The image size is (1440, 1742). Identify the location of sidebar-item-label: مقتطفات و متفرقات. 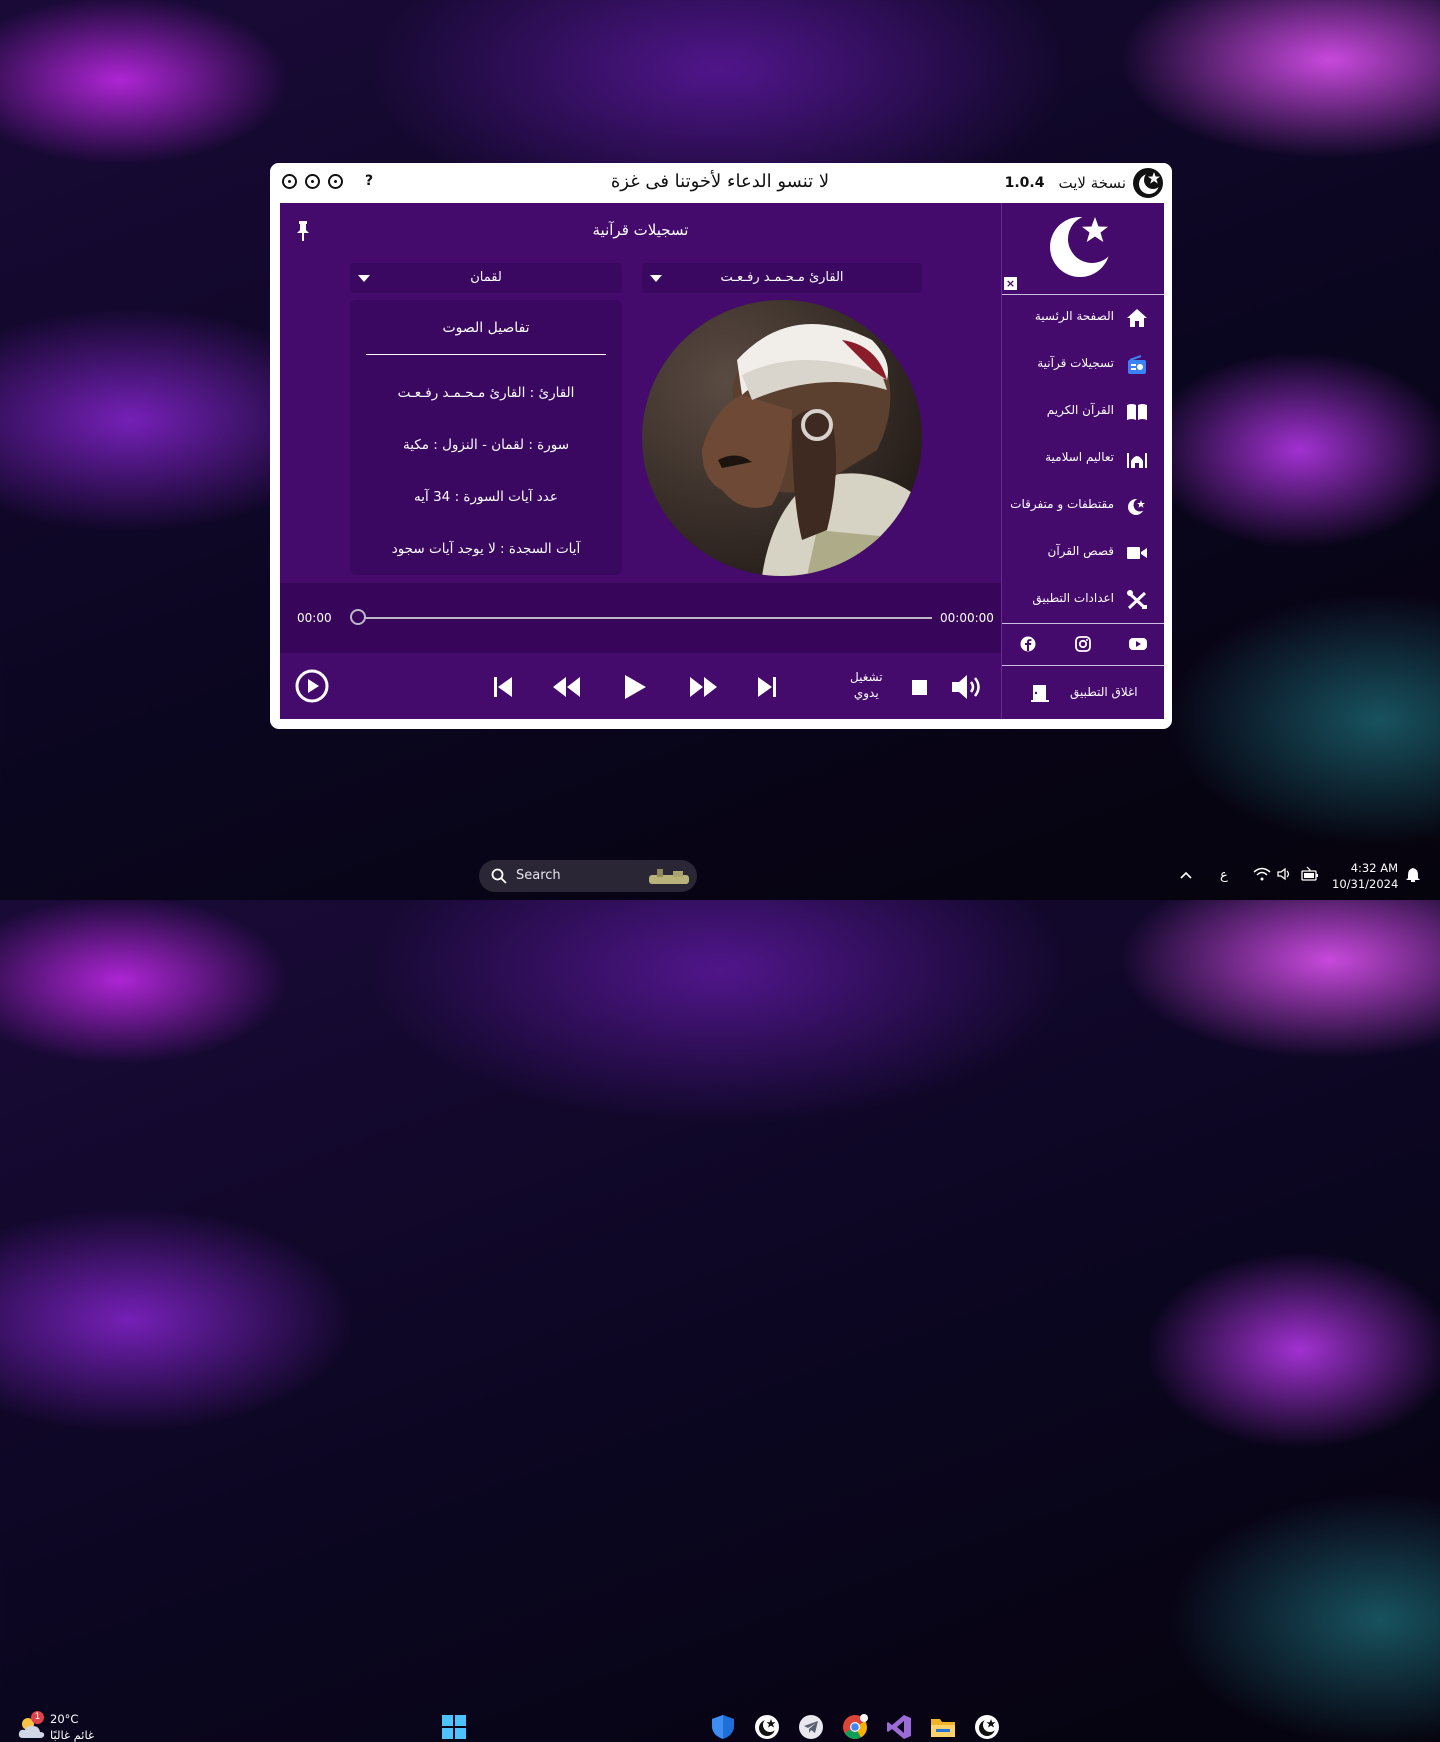
(1062, 504).